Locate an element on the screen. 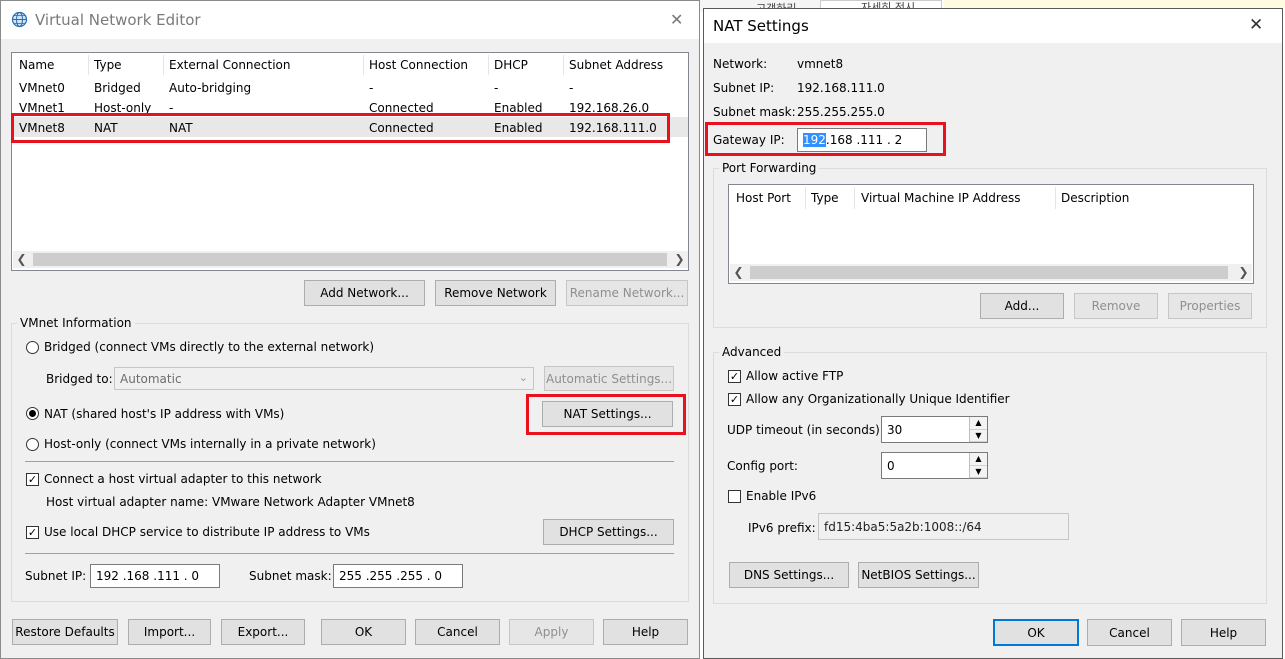 This screenshot has height=659, width=1285. apply-button: Apply is located at coordinates (551, 632).